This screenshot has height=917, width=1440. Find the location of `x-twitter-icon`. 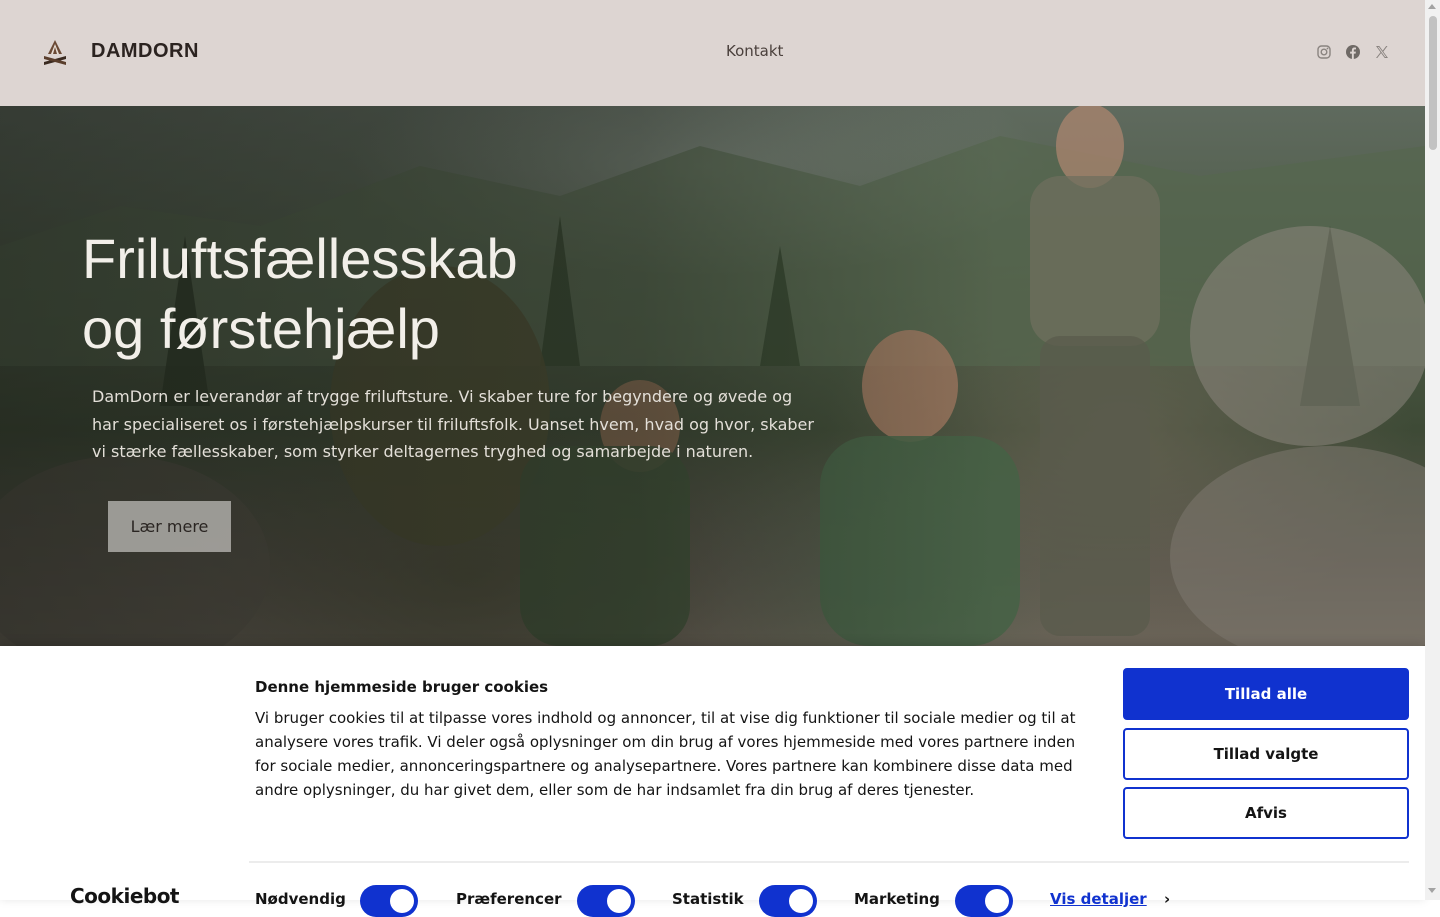

x-twitter-icon is located at coordinates (1382, 52).